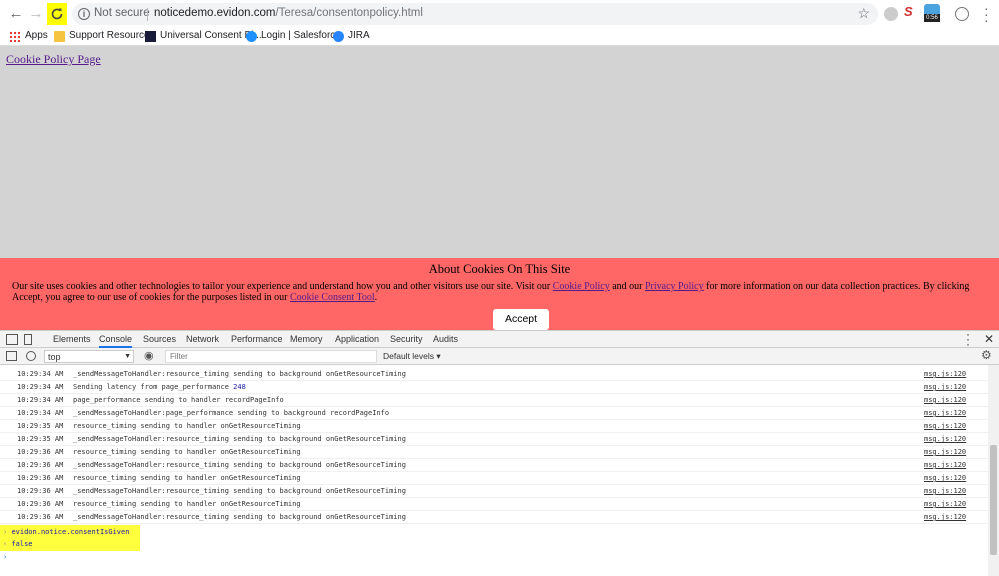 This screenshot has height=576, width=999. I want to click on timer-extension-icon: 0:56, so click(932, 13).